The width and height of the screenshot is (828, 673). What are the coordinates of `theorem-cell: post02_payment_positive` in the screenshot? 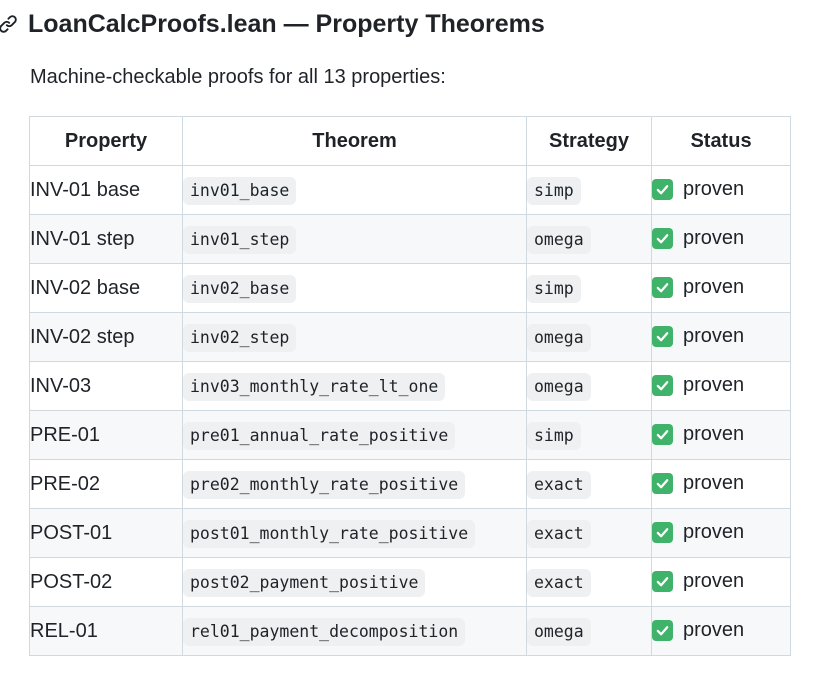 It's located at (354, 582).